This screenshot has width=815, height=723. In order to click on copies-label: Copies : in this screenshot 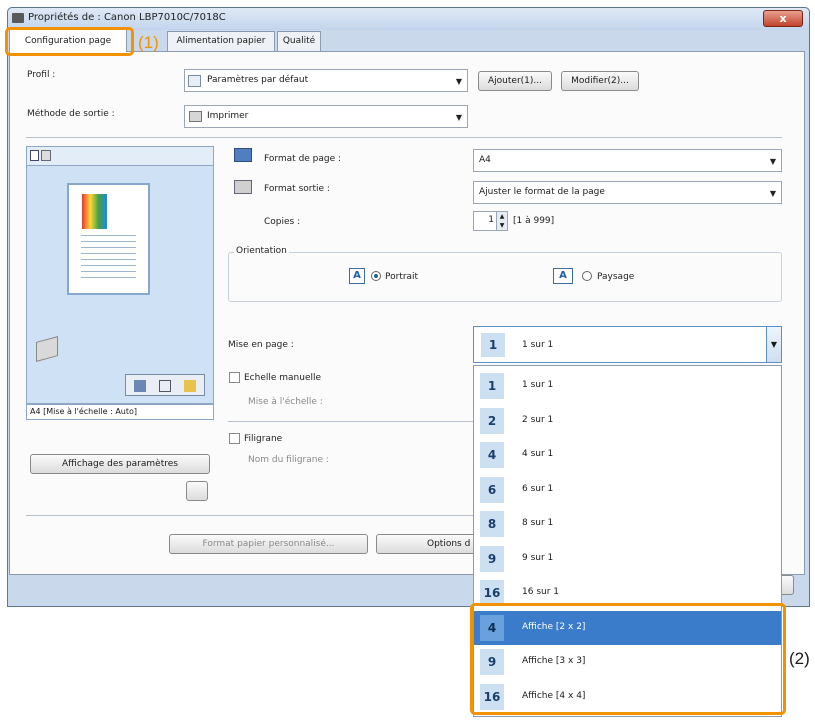, I will do `click(282, 222)`.